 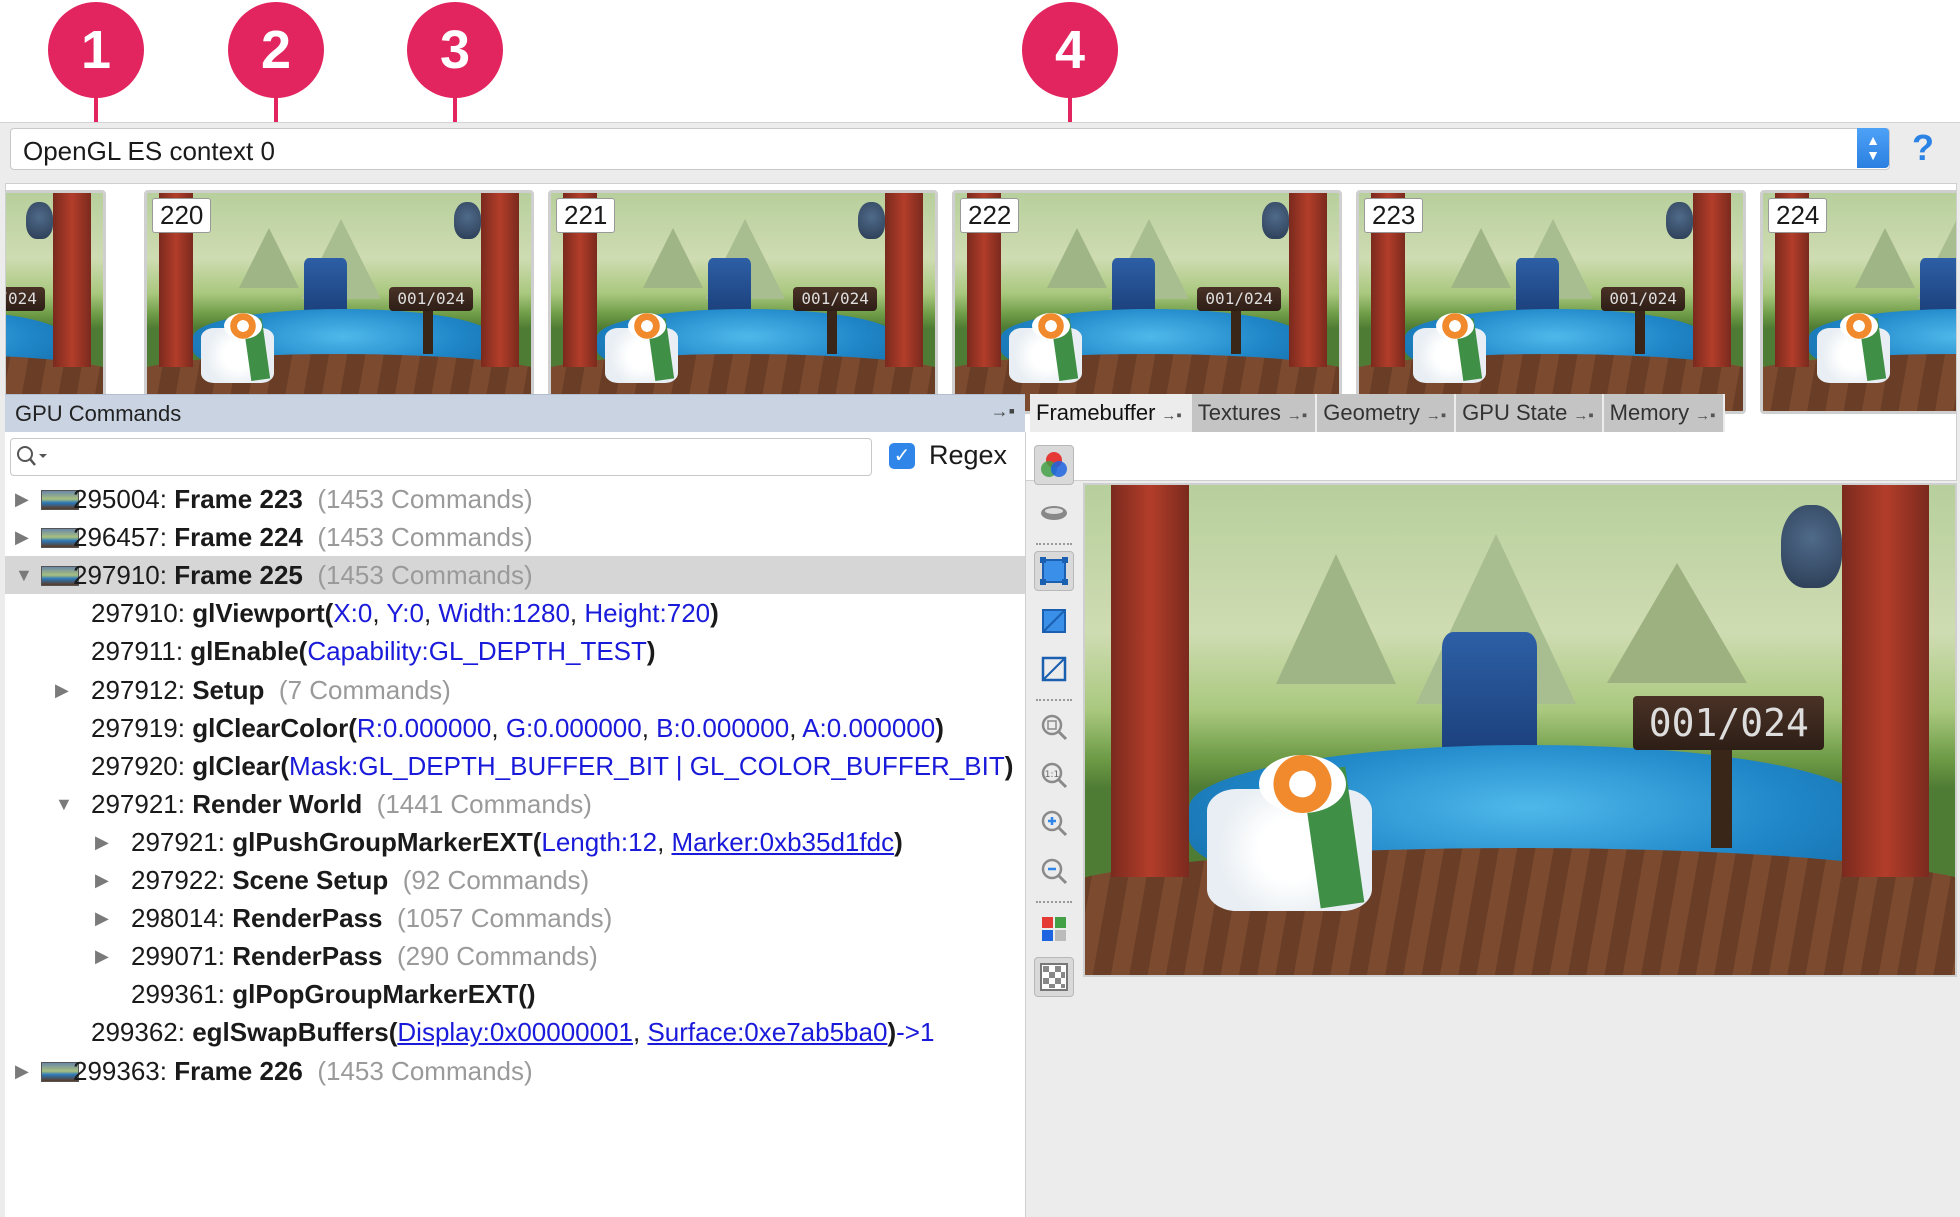 I want to click on wireframe-fill-icon, so click(x=1054, y=621).